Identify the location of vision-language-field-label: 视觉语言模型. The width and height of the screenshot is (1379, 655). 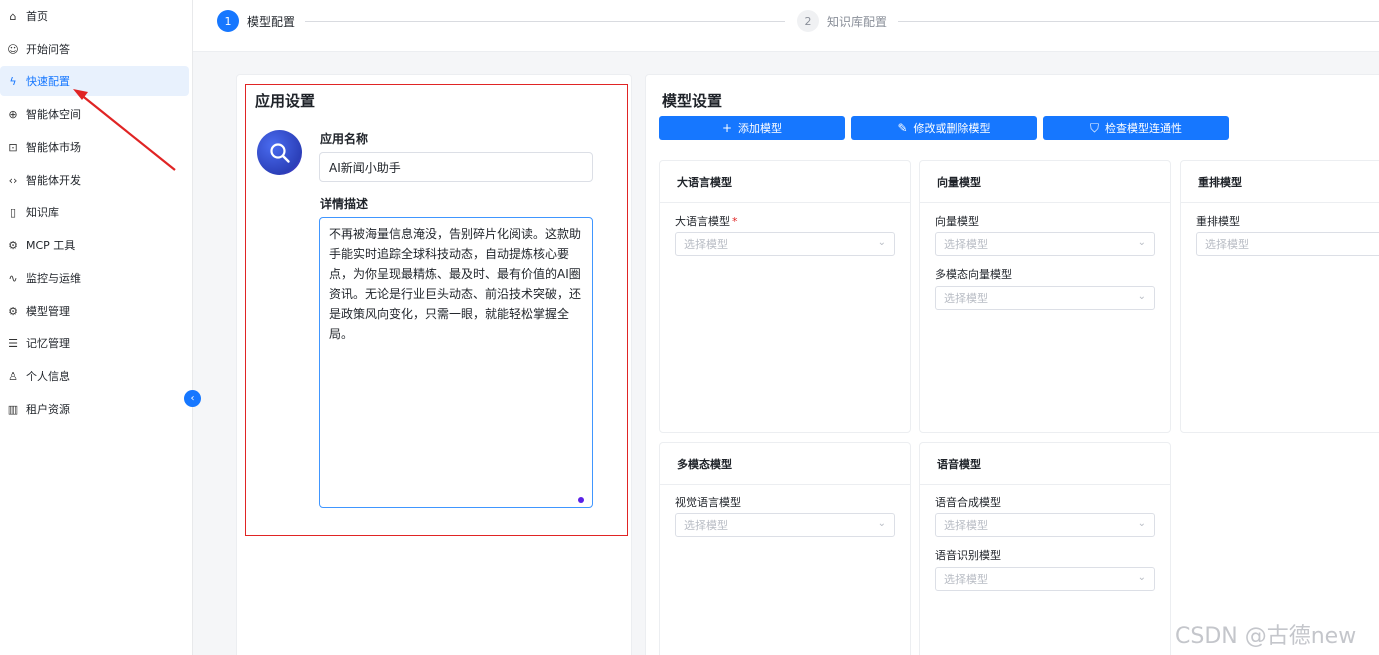
(708, 502).